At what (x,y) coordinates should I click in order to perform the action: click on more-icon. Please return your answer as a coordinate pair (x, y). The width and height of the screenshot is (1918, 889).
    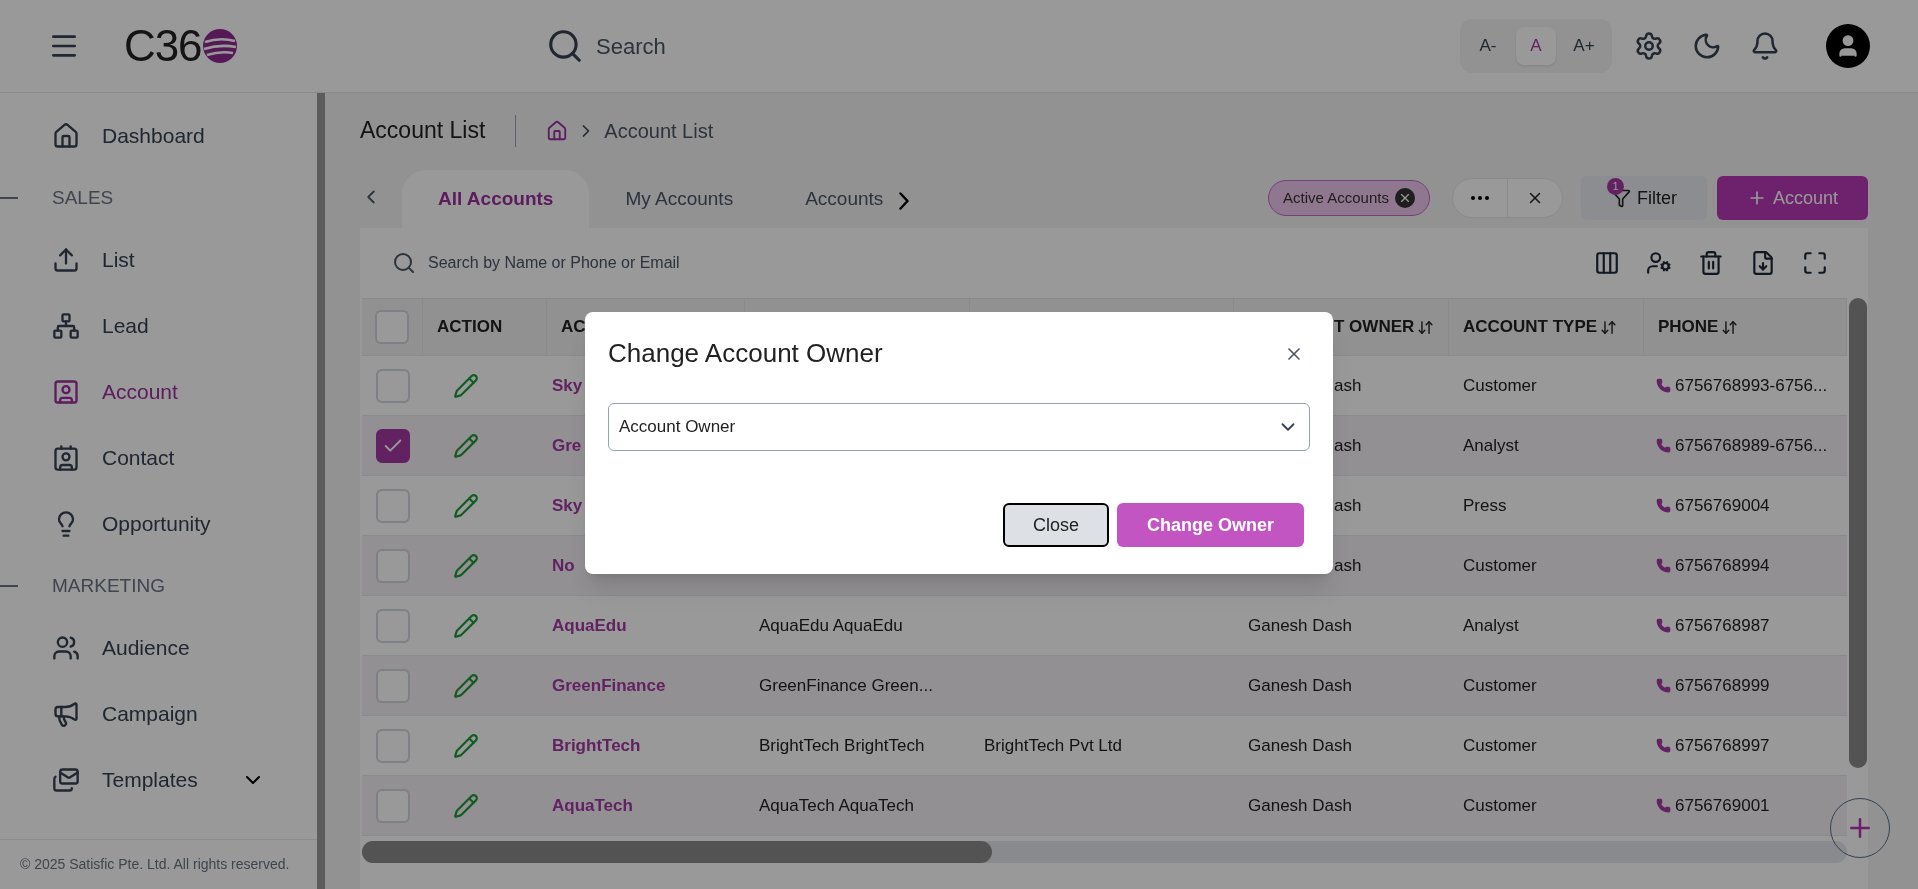
    Looking at the image, I should click on (1479, 198).